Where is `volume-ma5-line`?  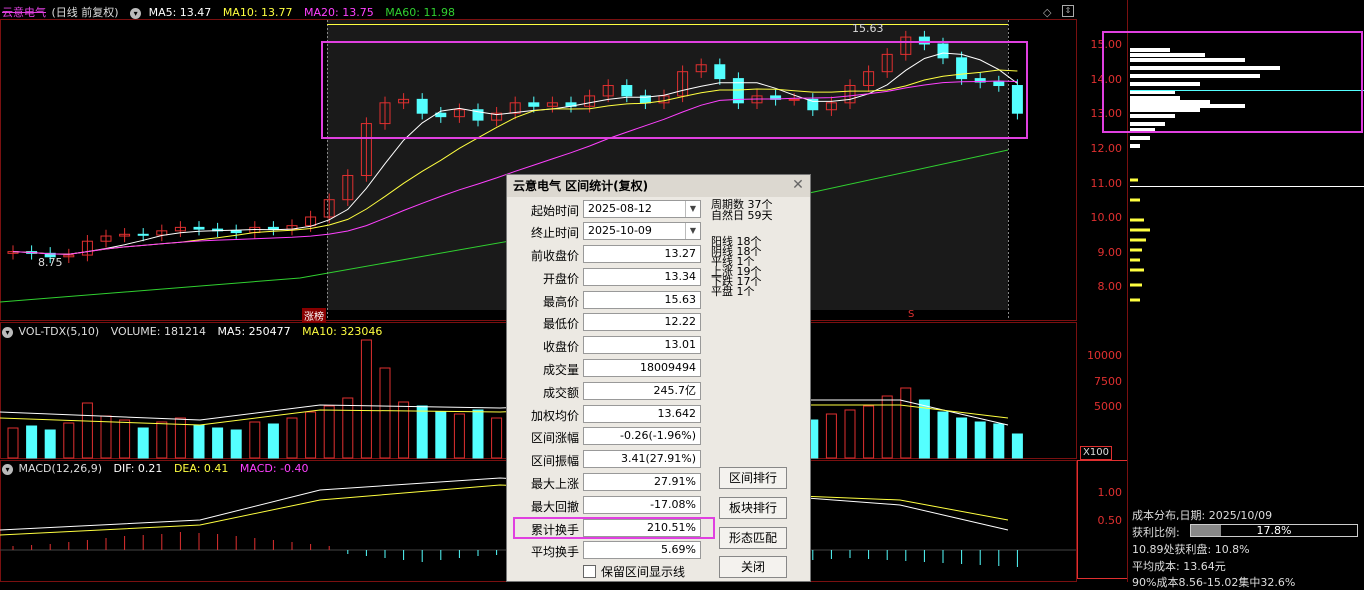 volume-ma5-line is located at coordinates (504, 412).